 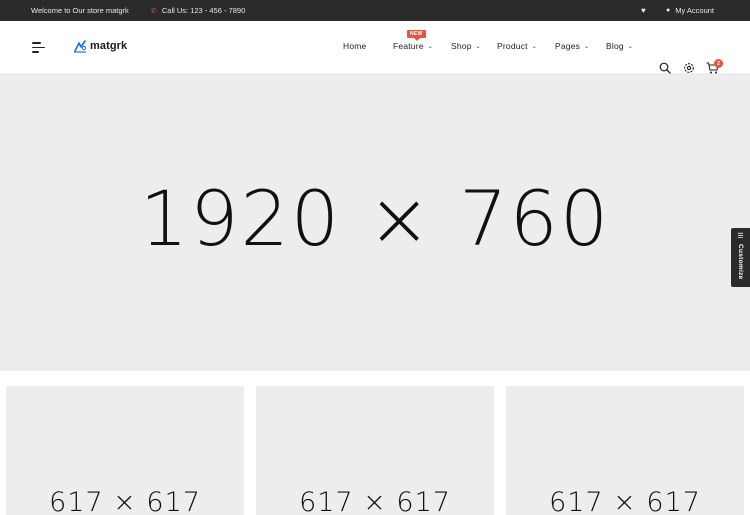 What do you see at coordinates (375, 218) in the screenshot?
I see `hero-placeholder-text: 1920 × 760` at bounding box center [375, 218].